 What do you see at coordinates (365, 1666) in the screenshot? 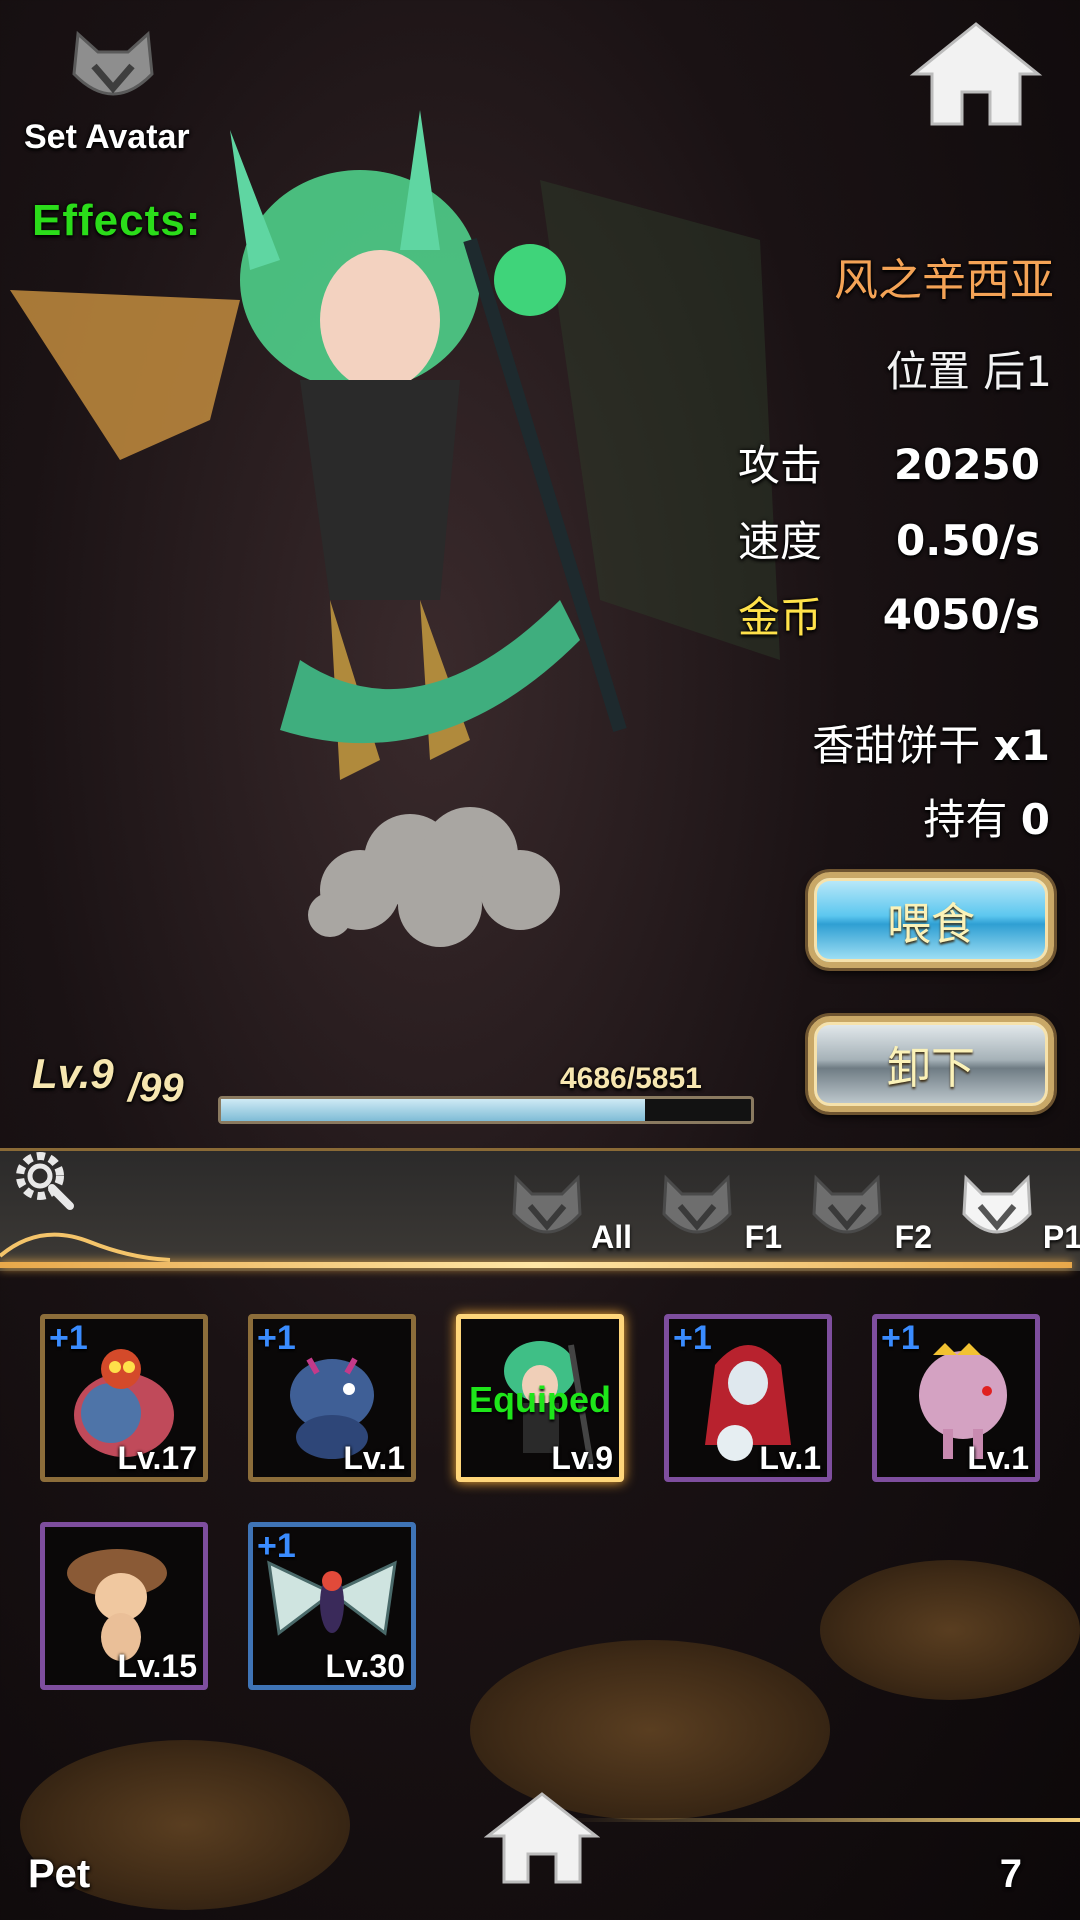
I see `pet-level: Lv.30` at bounding box center [365, 1666].